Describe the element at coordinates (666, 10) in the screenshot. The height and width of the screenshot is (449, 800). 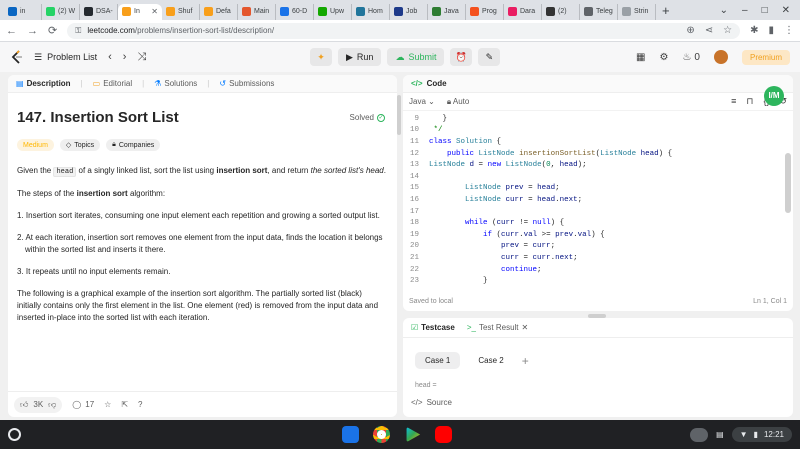
I see `new-tab-icon: +` at that location.